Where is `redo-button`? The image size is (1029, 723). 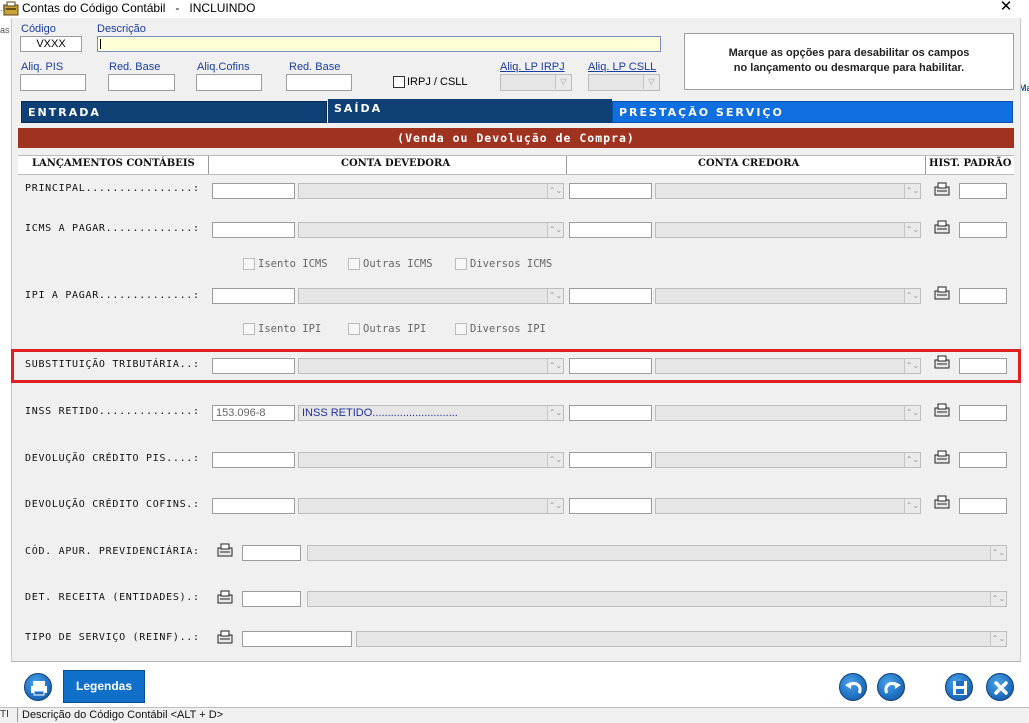 redo-button is located at coordinates (891, 687).